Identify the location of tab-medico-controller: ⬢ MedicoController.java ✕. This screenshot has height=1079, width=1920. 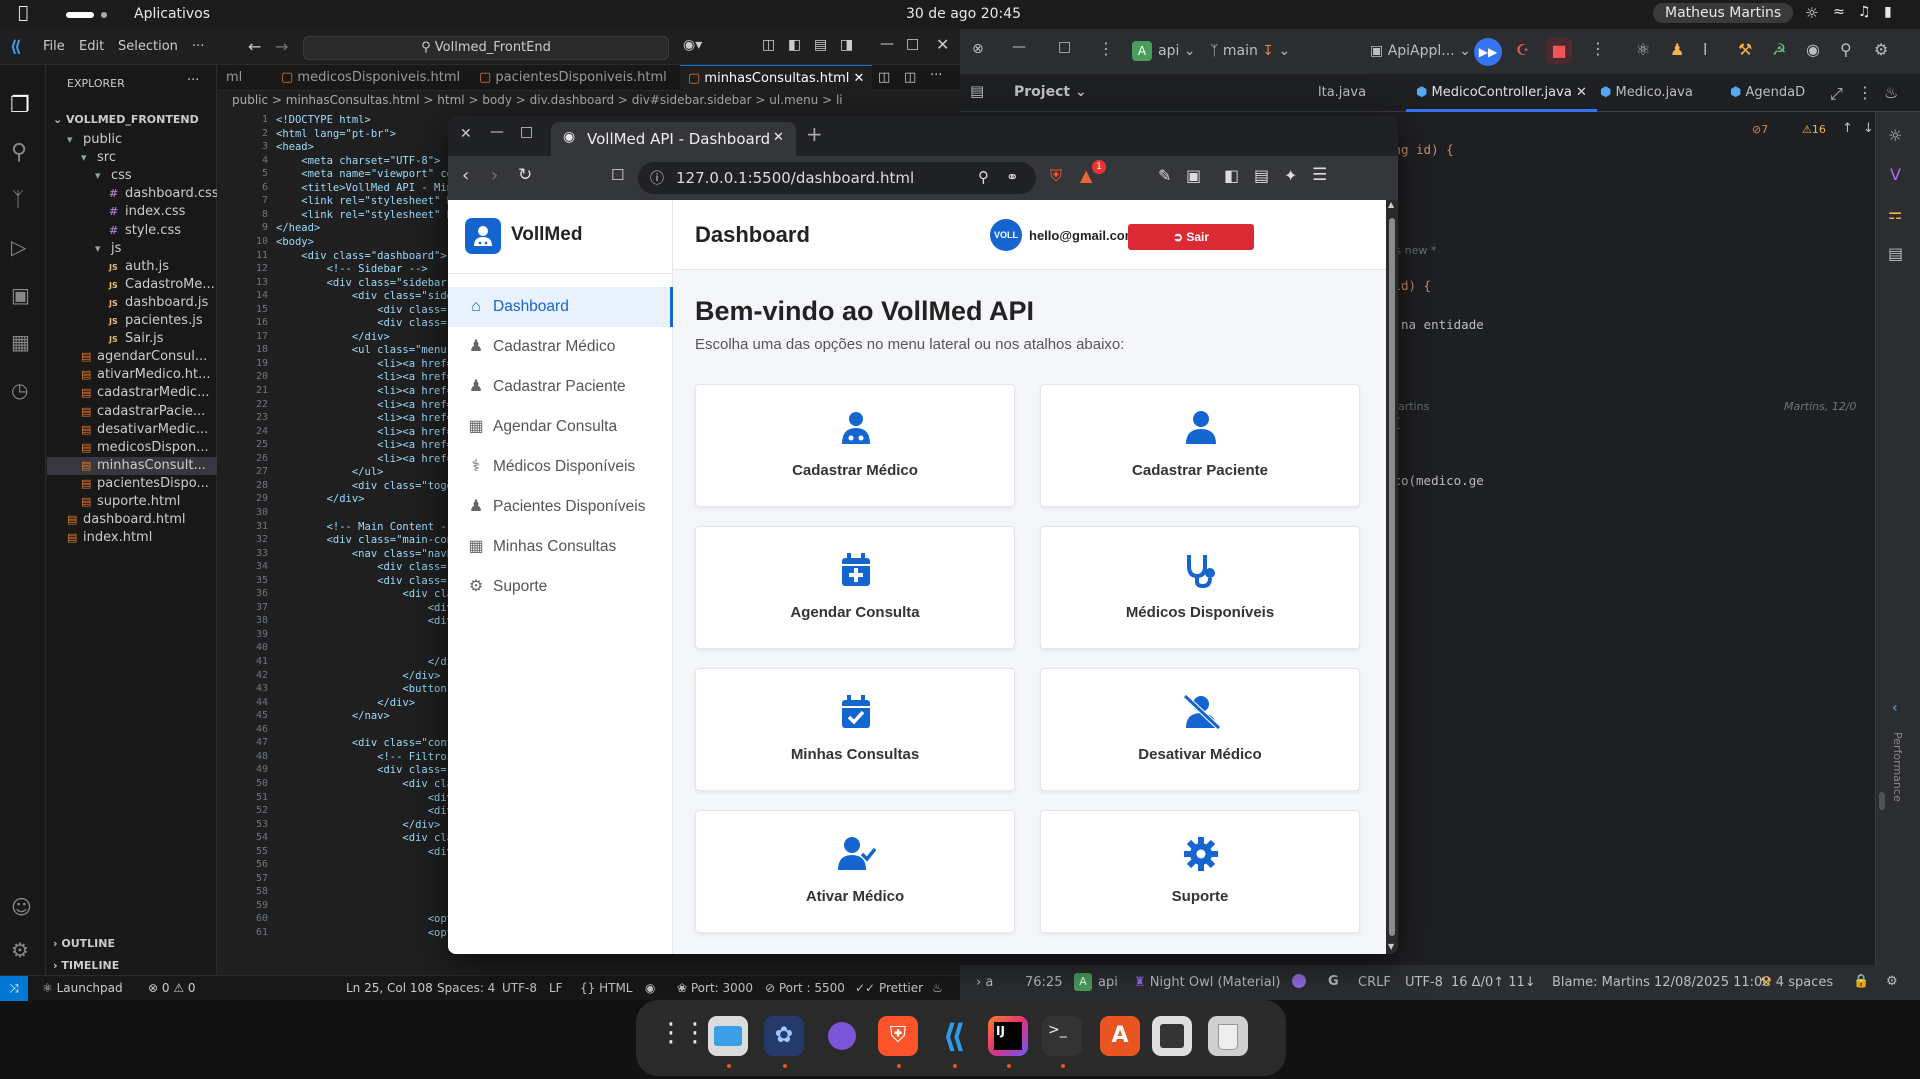
(1501, 93).